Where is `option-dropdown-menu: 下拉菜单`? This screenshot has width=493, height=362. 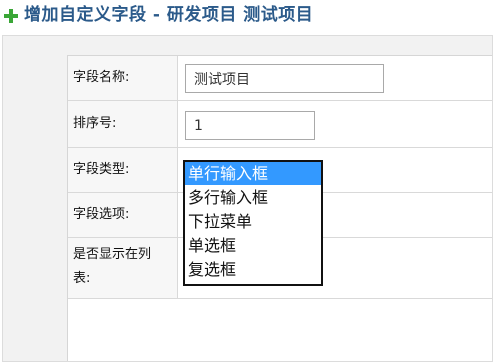
option-dropdown-menu: 下拉菜单 is located at coordinates (253, 221).